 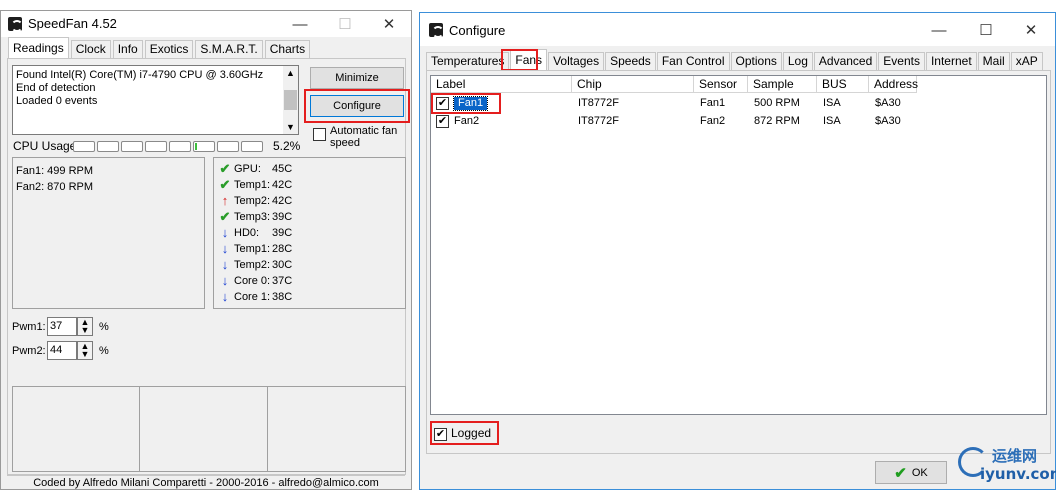 I want to click on scroll-thumb, so click(x=290, y=100).